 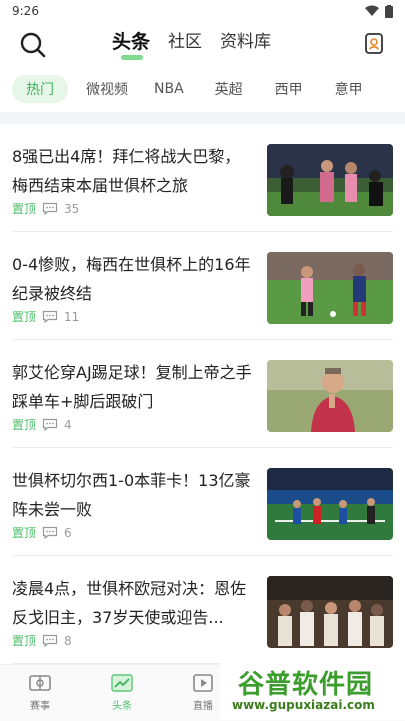 I want to click on category-tab-hot: 热门, so click(x=40, y=89).